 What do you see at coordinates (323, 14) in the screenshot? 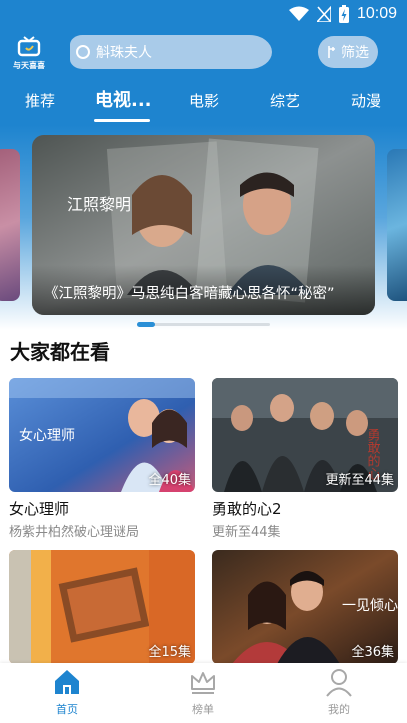
I see `no-signal-icon` at bounding box center [323, 14].